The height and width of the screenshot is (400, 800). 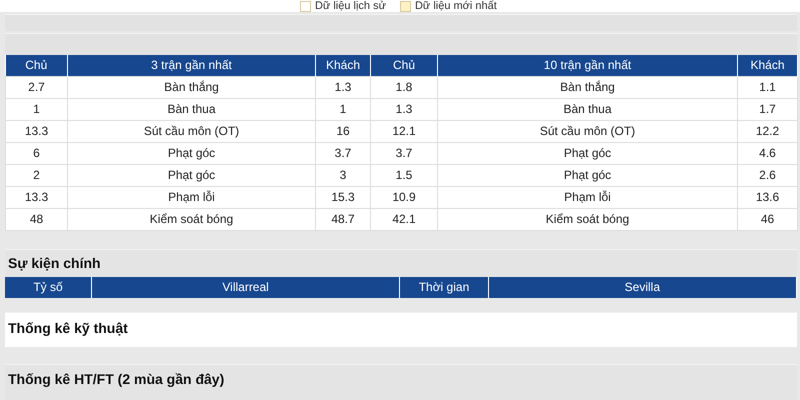 What do you see at coordinates (768, 153) in the screenshot?
I see `table-cell: 4.6` at bounding box center [768, 153].